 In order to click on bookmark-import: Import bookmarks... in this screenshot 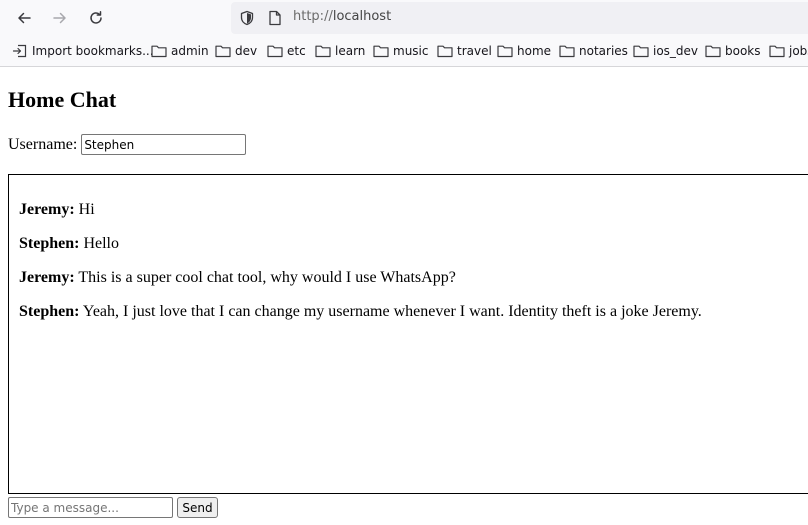, I will do `click(83, 51)`.